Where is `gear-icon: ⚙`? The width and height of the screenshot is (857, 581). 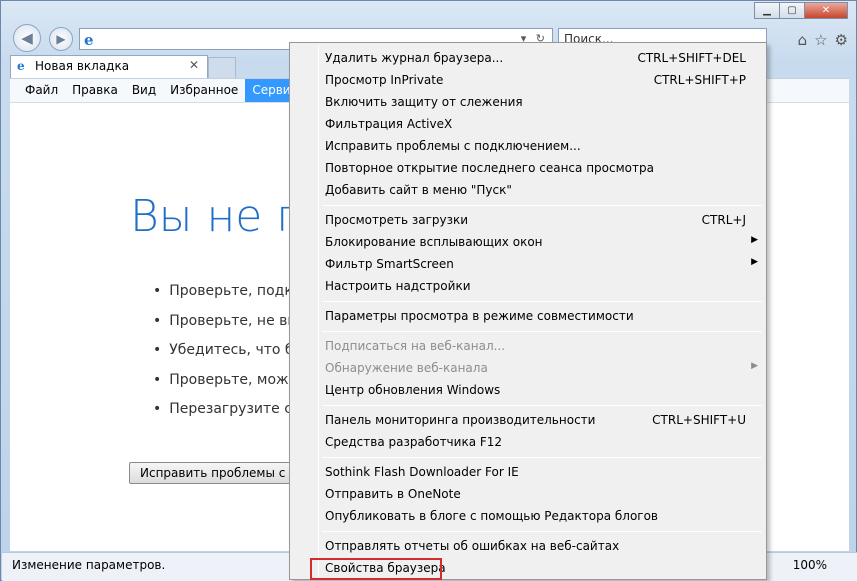 gear-icon: ⚙ is located at coordinates (841, 40).